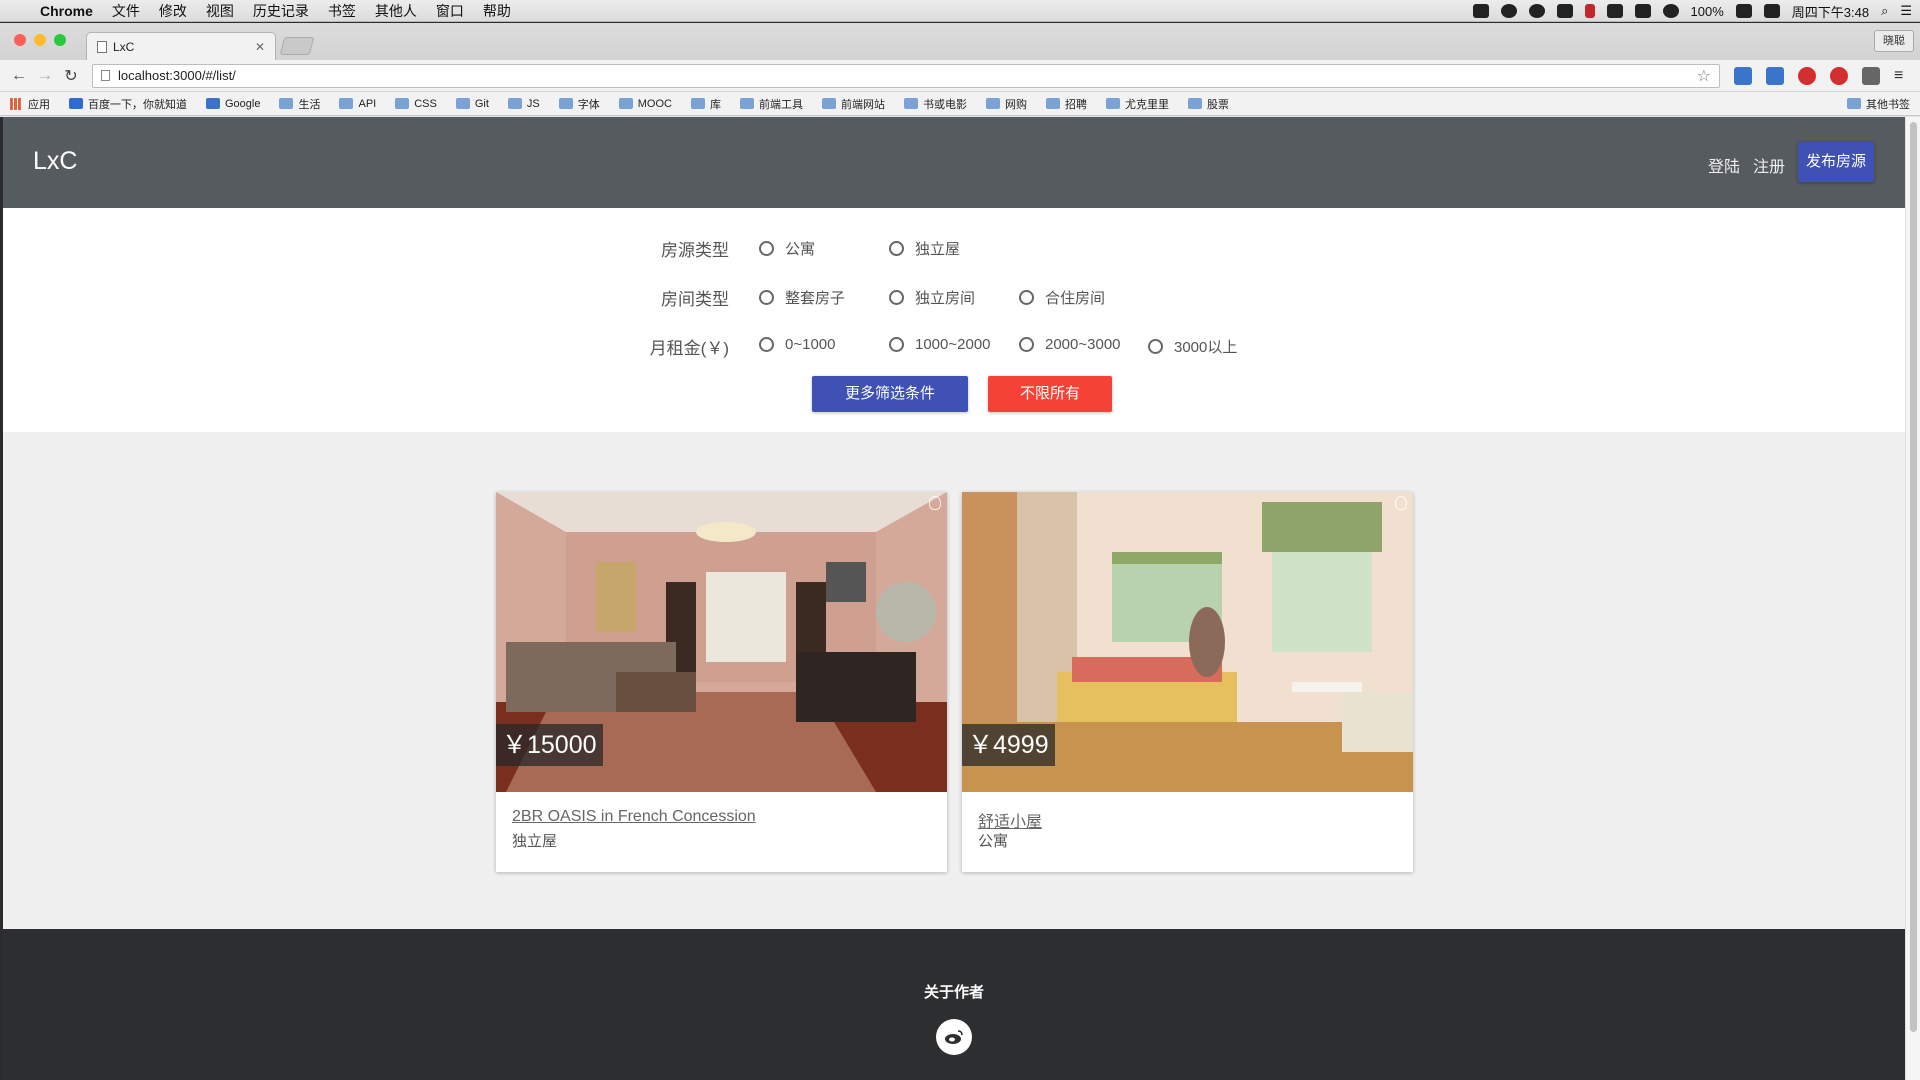 This screenshot has height=1080, width=1920. I want to click on extension-adblock-icon, so click(1839, 75).